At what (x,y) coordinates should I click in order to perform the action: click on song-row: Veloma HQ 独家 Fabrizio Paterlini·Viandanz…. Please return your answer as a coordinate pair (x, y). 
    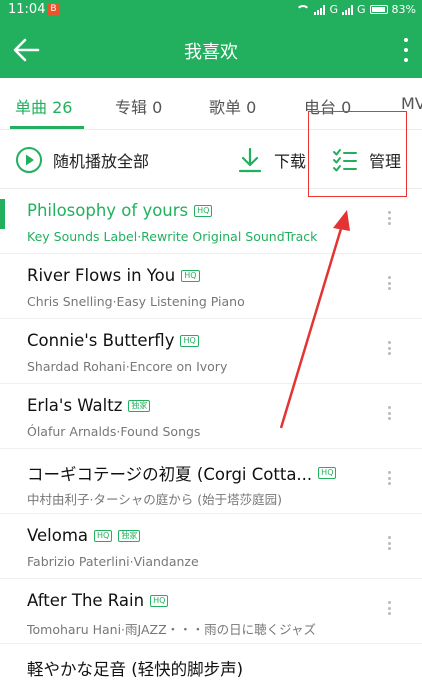
    Looking at the image, I should click on (211, 546).